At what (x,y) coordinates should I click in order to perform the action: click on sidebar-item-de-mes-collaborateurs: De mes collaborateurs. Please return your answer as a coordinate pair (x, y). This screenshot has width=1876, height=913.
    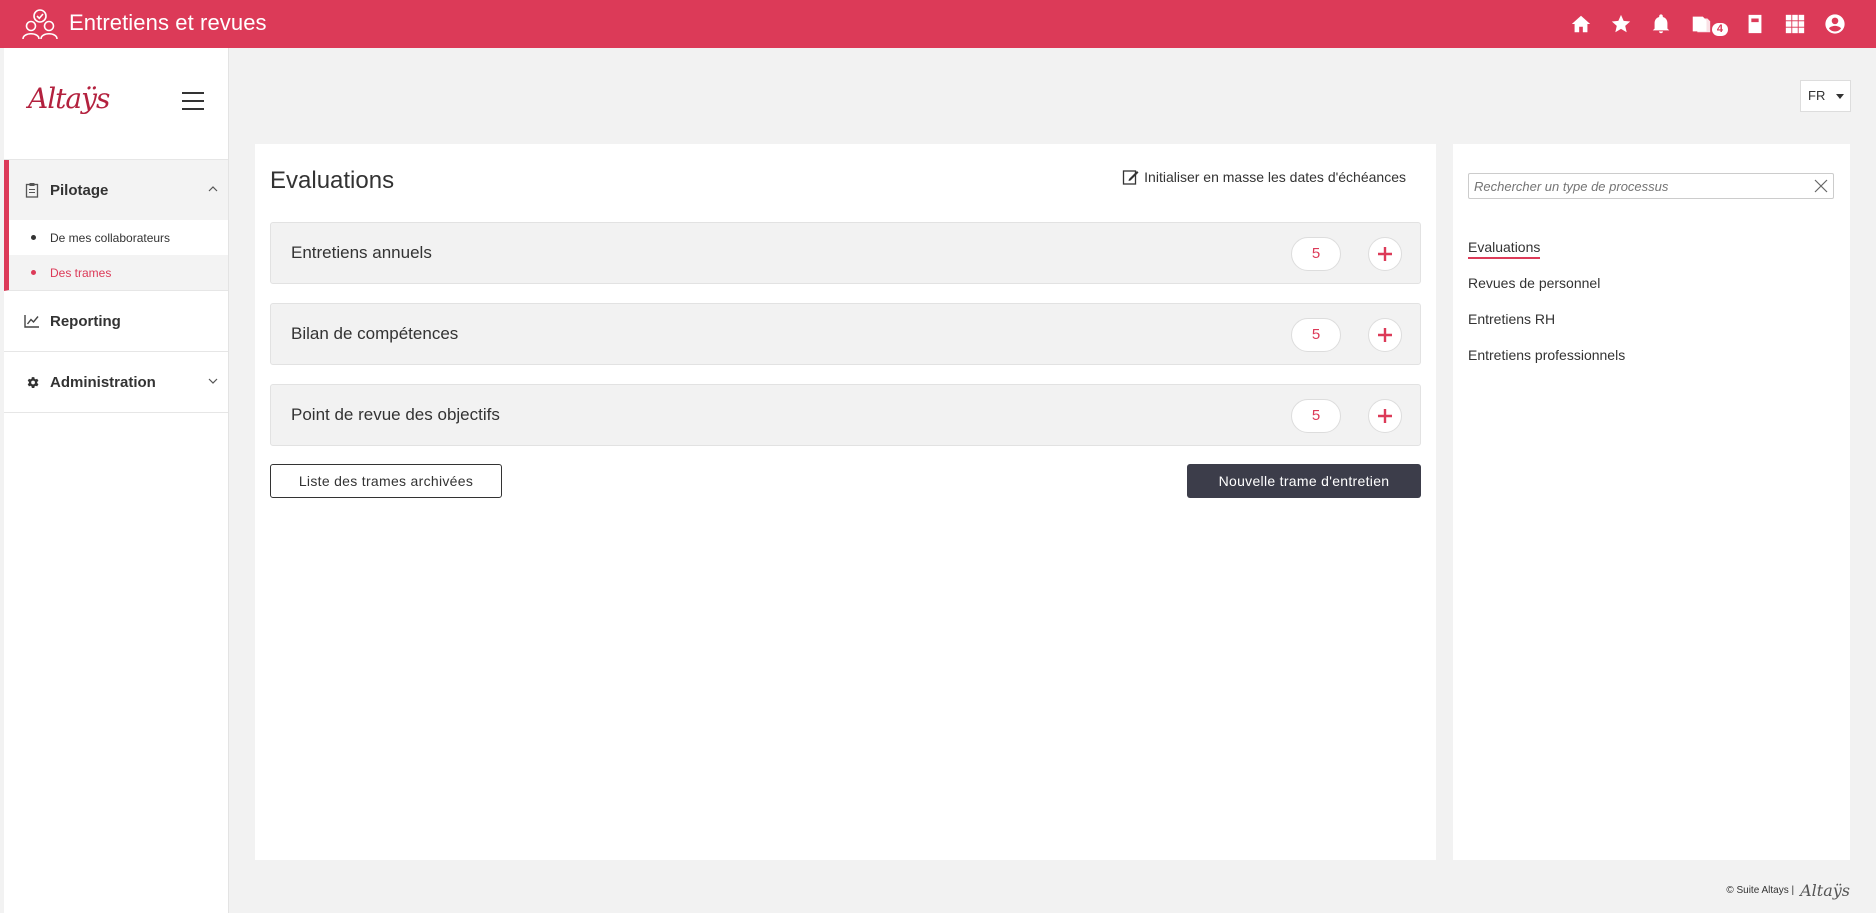
    Looking at the image, I should click on (118, 237).